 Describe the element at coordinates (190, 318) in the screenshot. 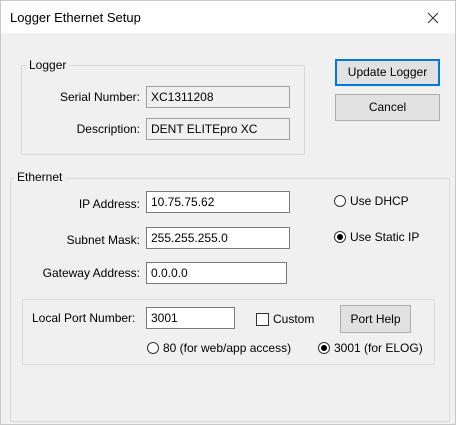

I see `local-port-number-input: 3001` at that location.